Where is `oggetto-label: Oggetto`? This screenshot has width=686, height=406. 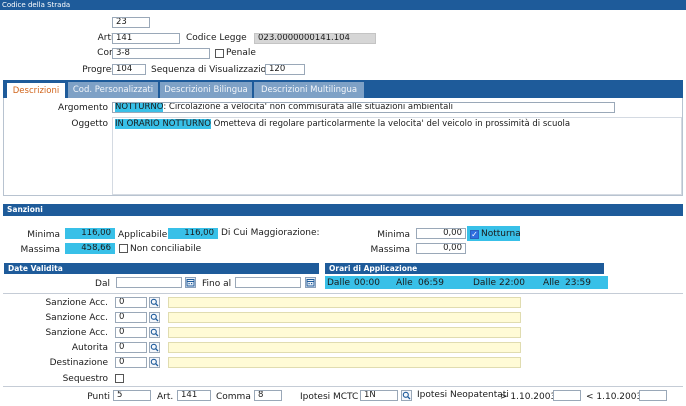
oggetto-label: Oggetto is located at coordinates (89, 124).